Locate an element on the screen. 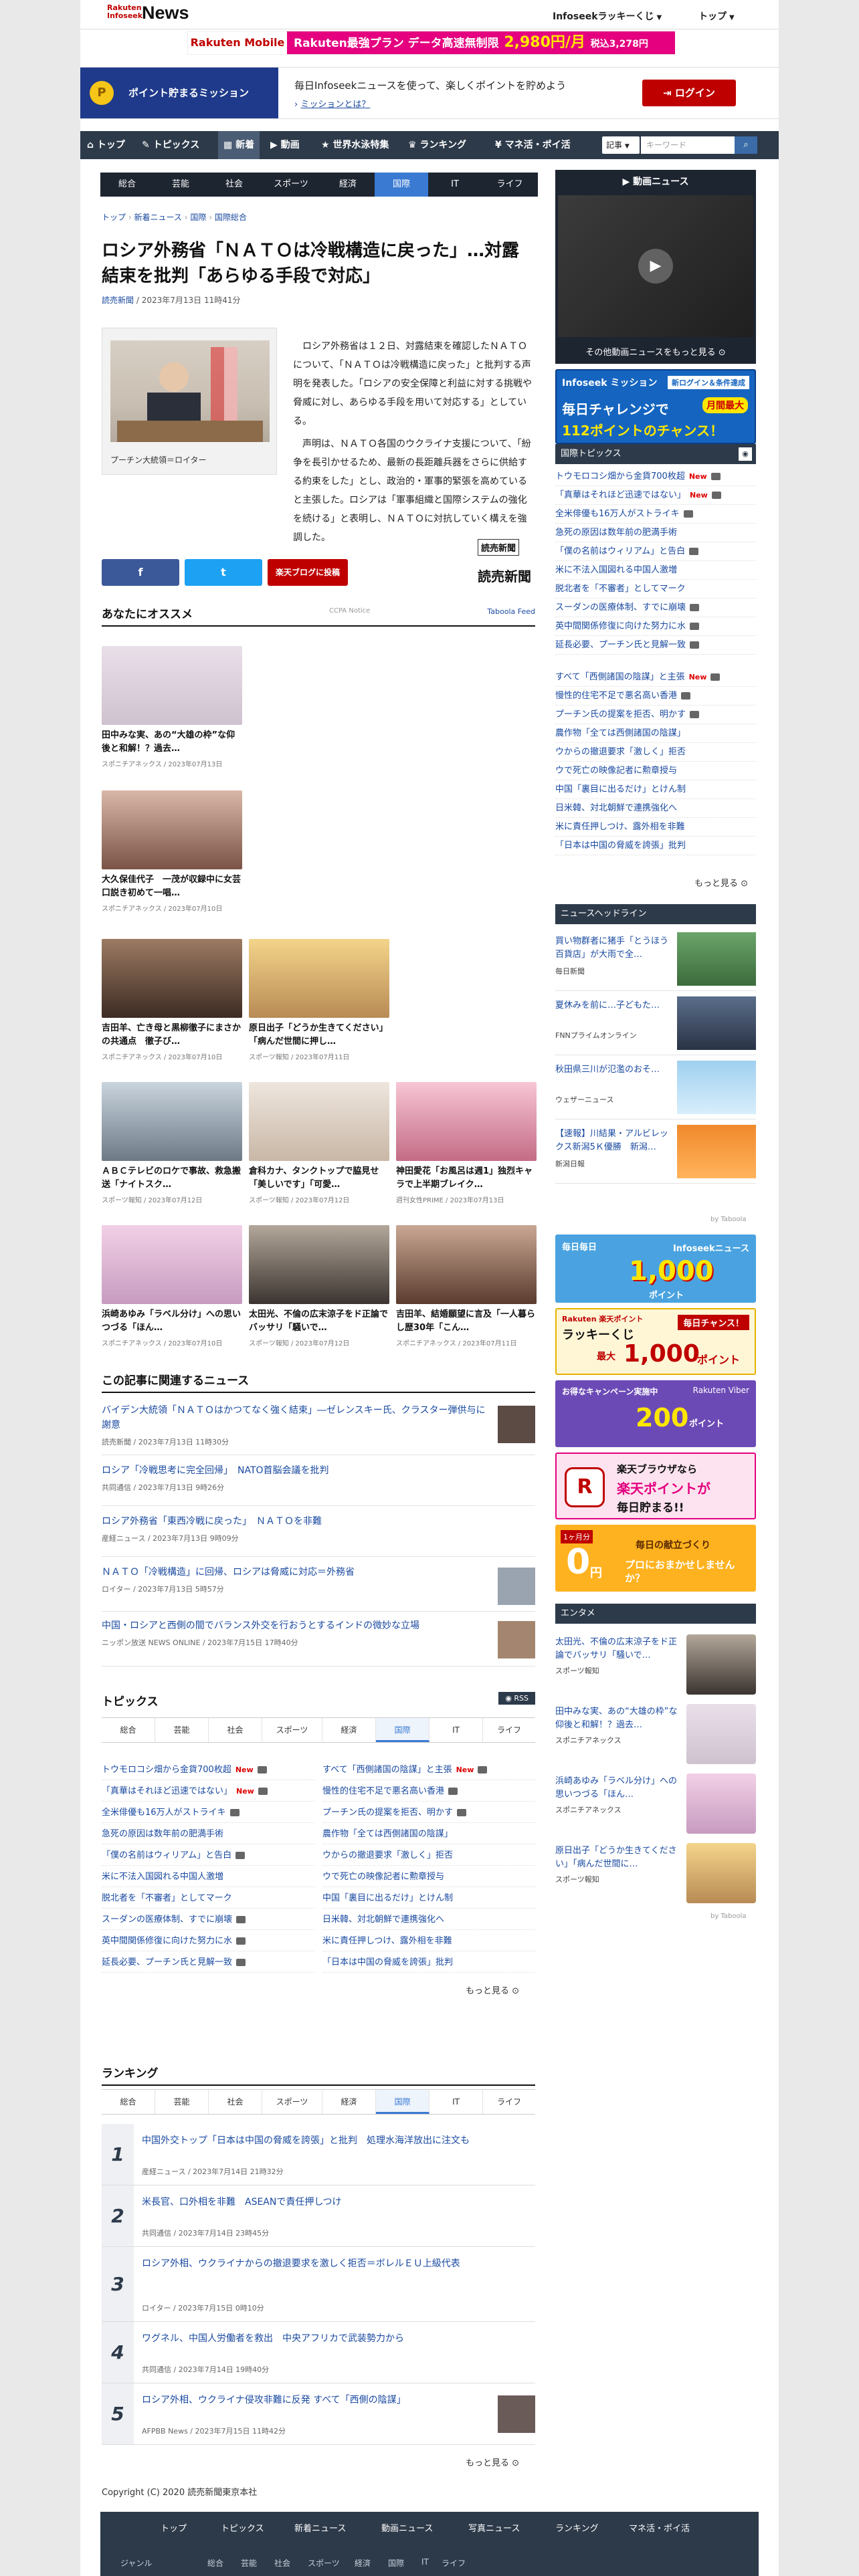 The height and width of the screenshot is (2576, 859). footer-genre-link: 社会 is located at coordinates (282, 2563).